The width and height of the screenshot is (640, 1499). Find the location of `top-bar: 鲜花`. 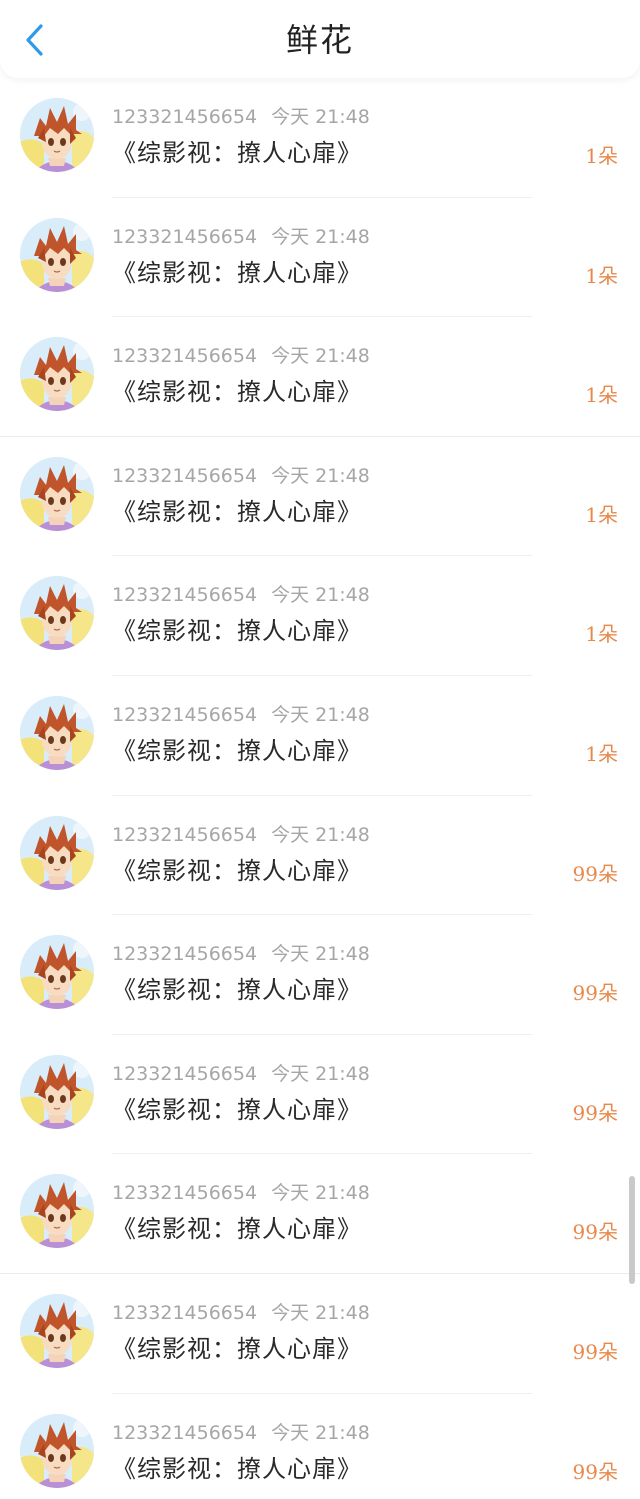

top-bar: 鲜花 is located at coordinates (320, 39).